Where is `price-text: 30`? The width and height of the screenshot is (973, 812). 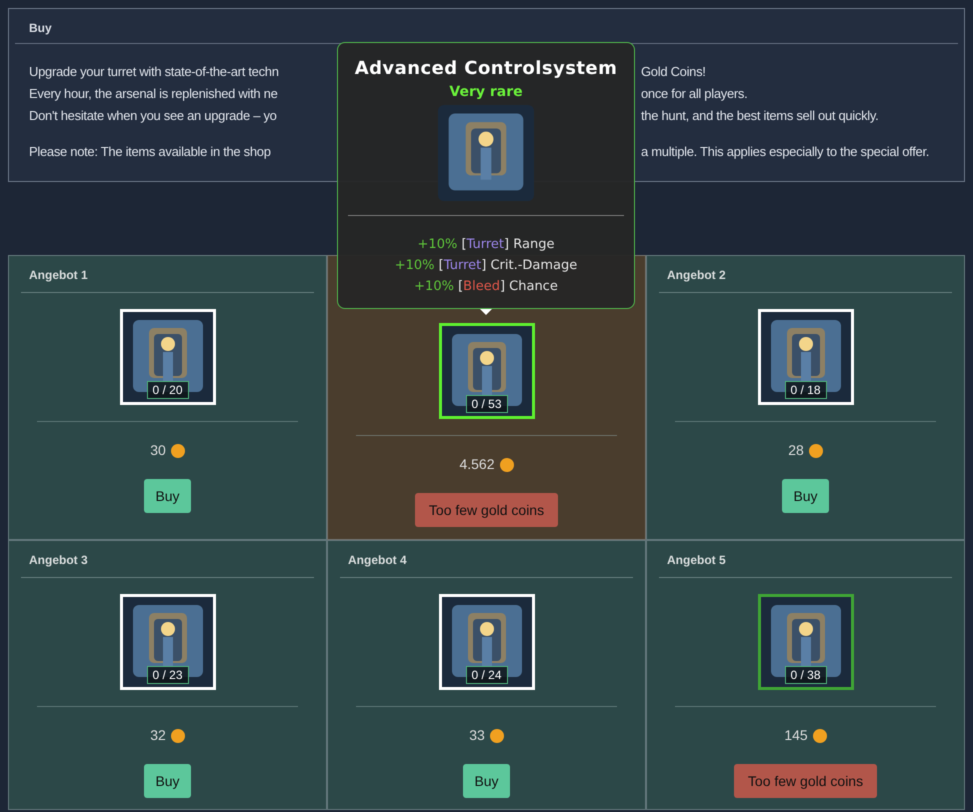 price-text: 30 is located at coordinates (158, 450).